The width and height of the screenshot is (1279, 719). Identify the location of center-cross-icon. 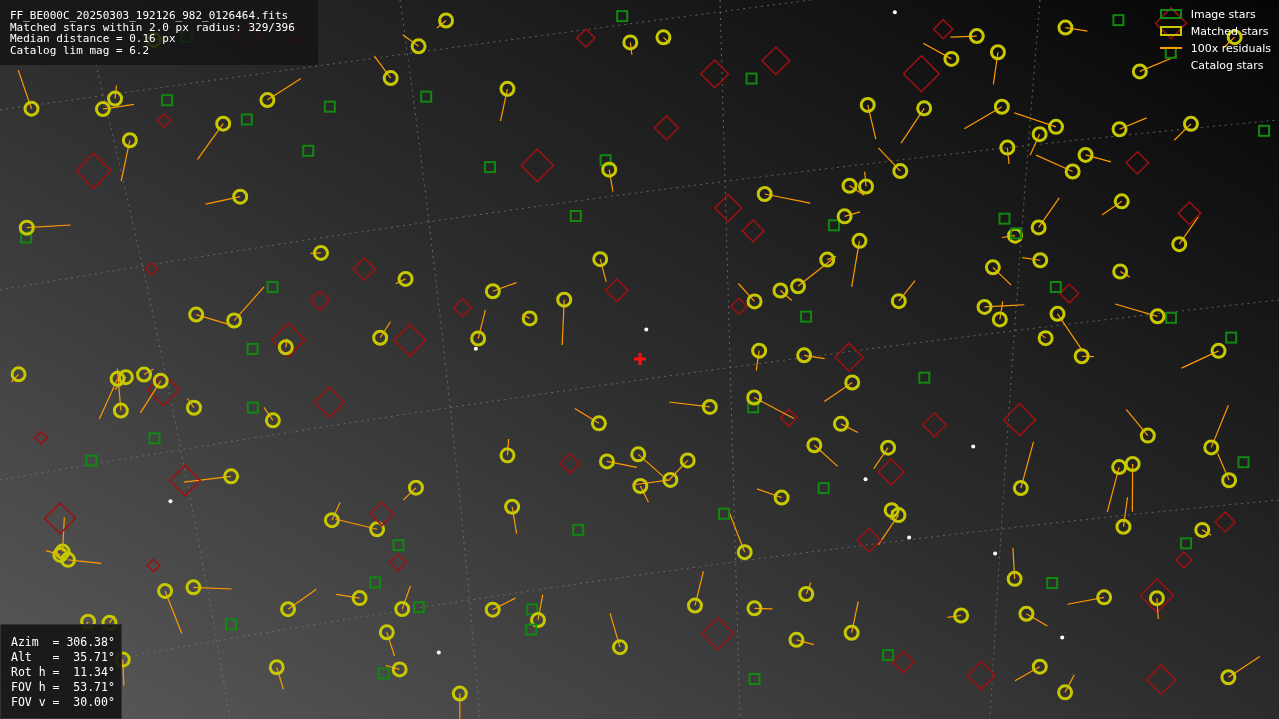
(640, 359).